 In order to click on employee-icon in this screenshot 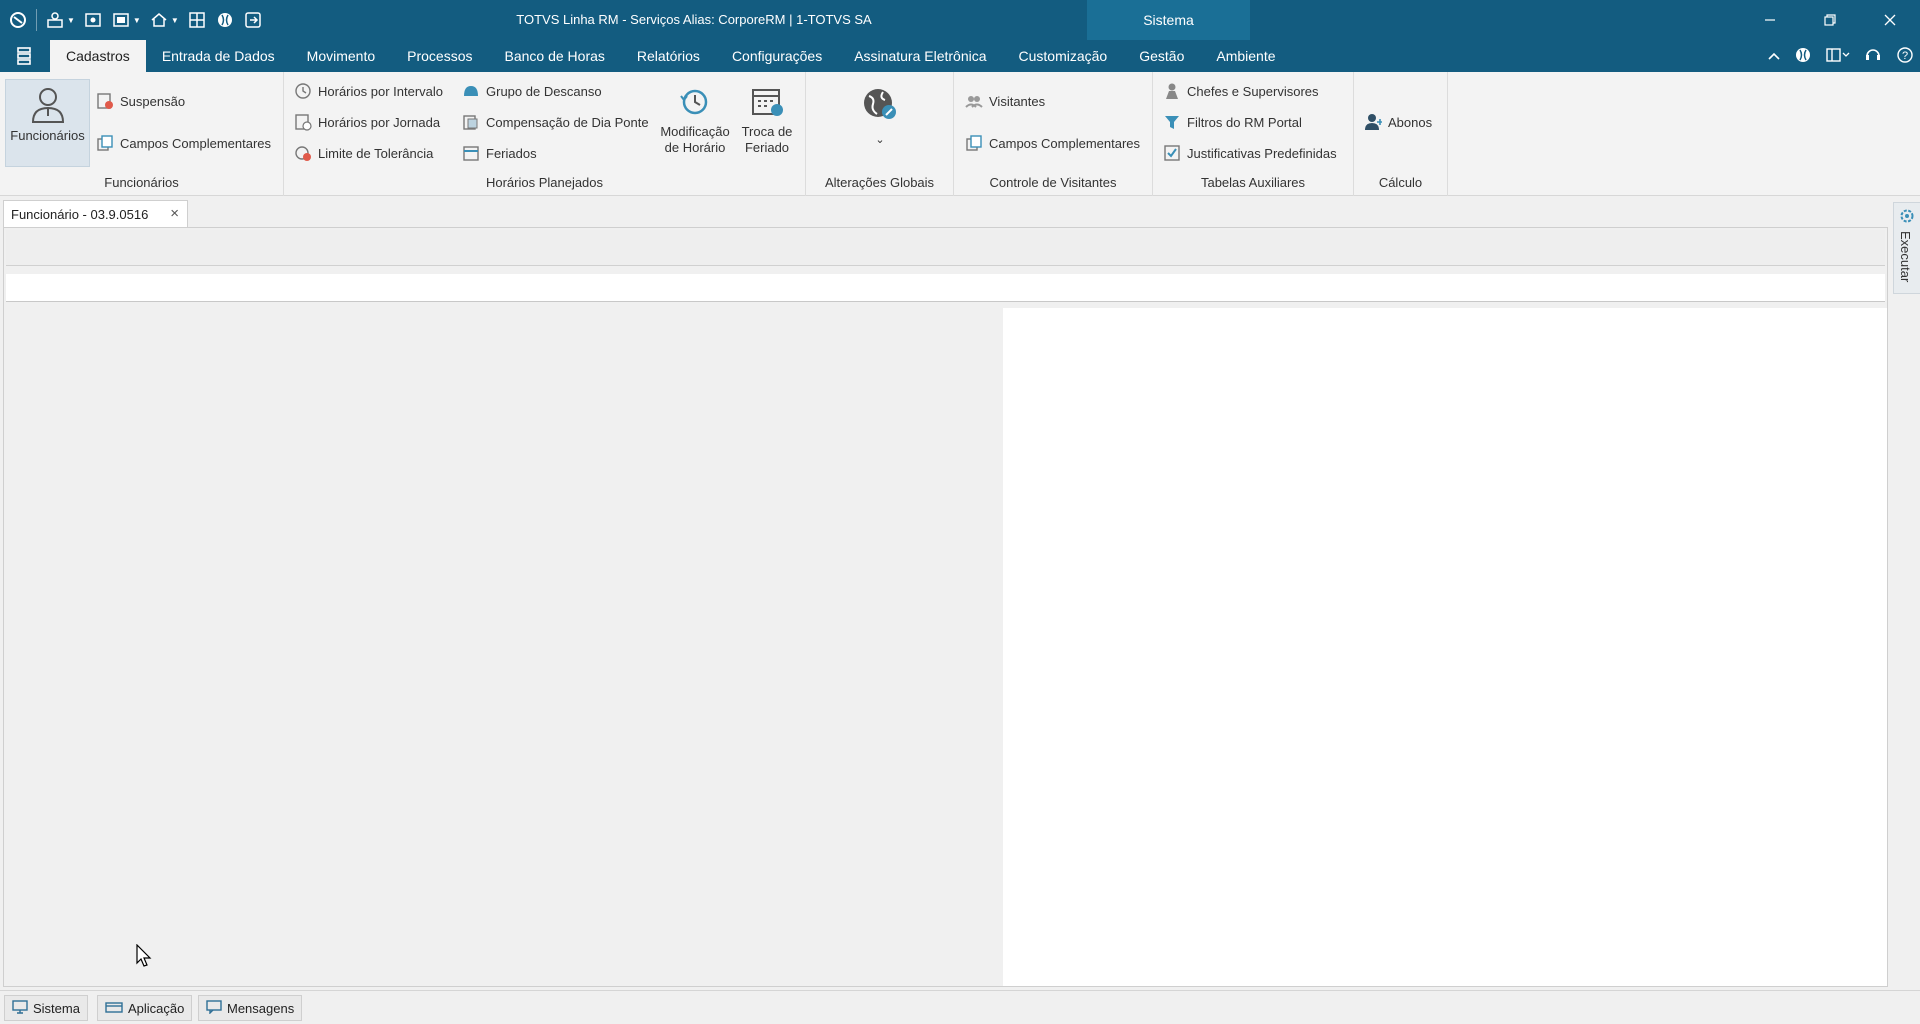, I will do `click(47, 105)`.